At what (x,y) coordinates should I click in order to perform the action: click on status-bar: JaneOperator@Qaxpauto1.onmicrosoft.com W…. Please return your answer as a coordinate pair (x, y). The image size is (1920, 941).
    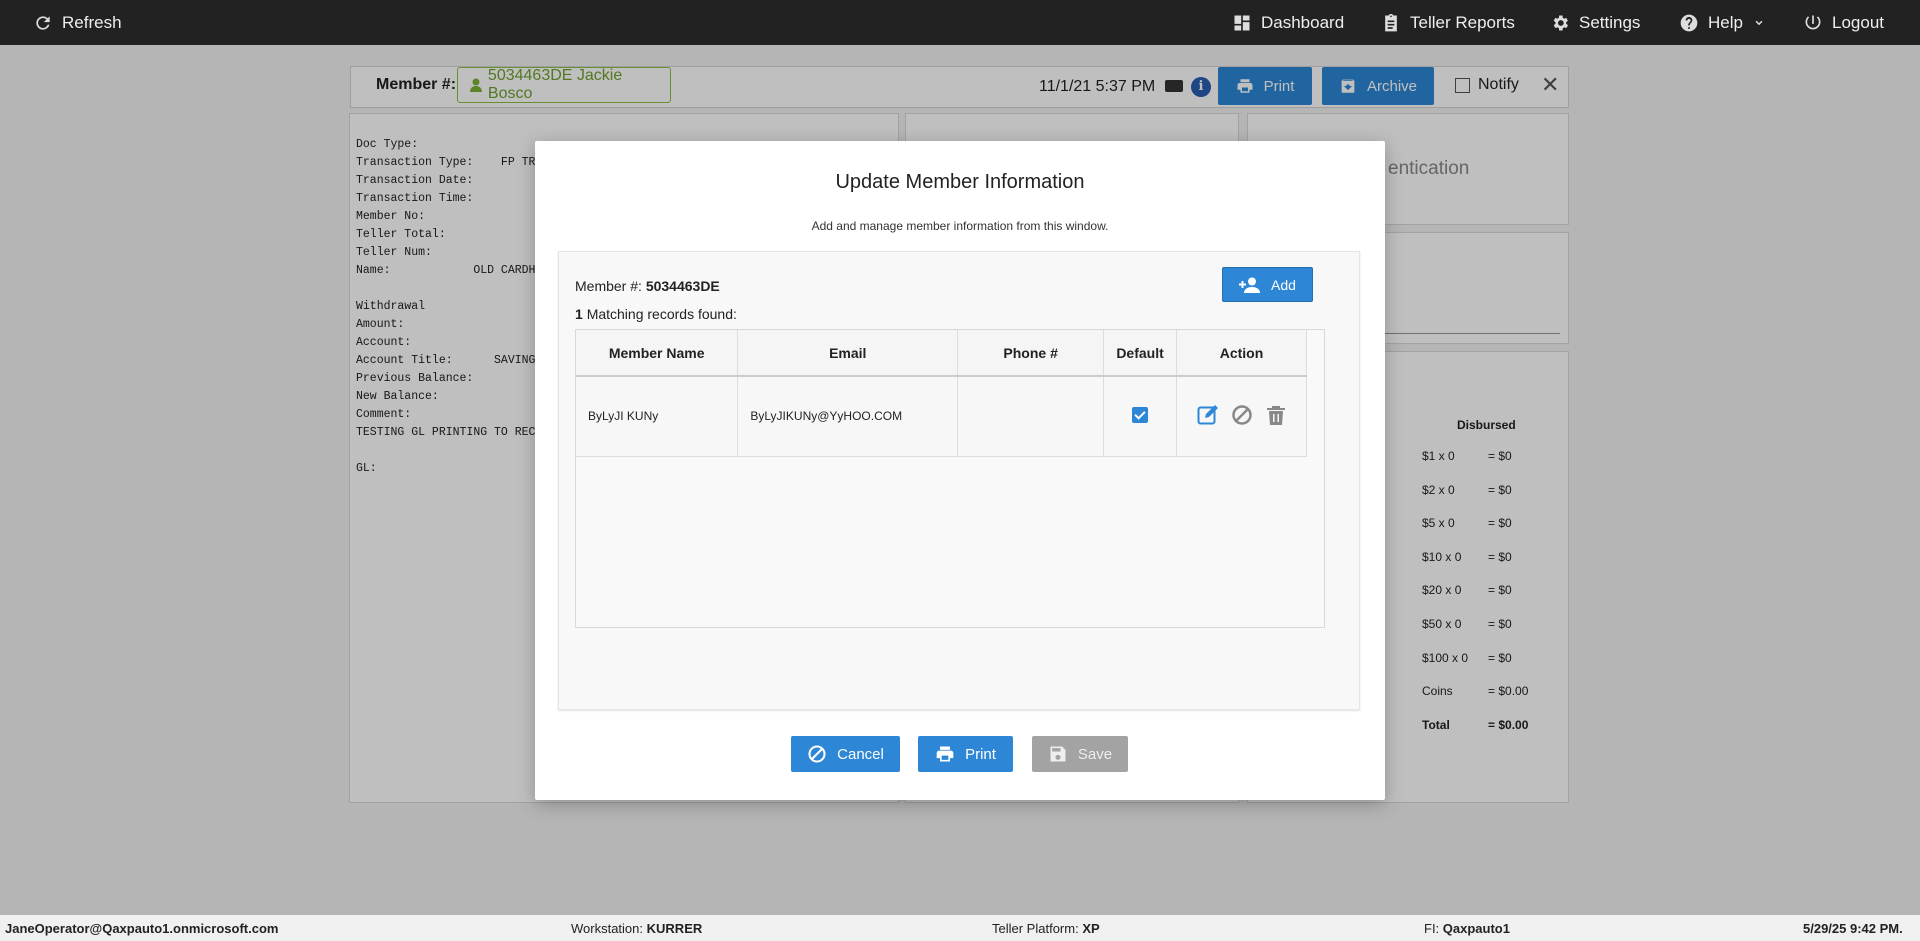
    Looking at the image, I should click on (960, 928).